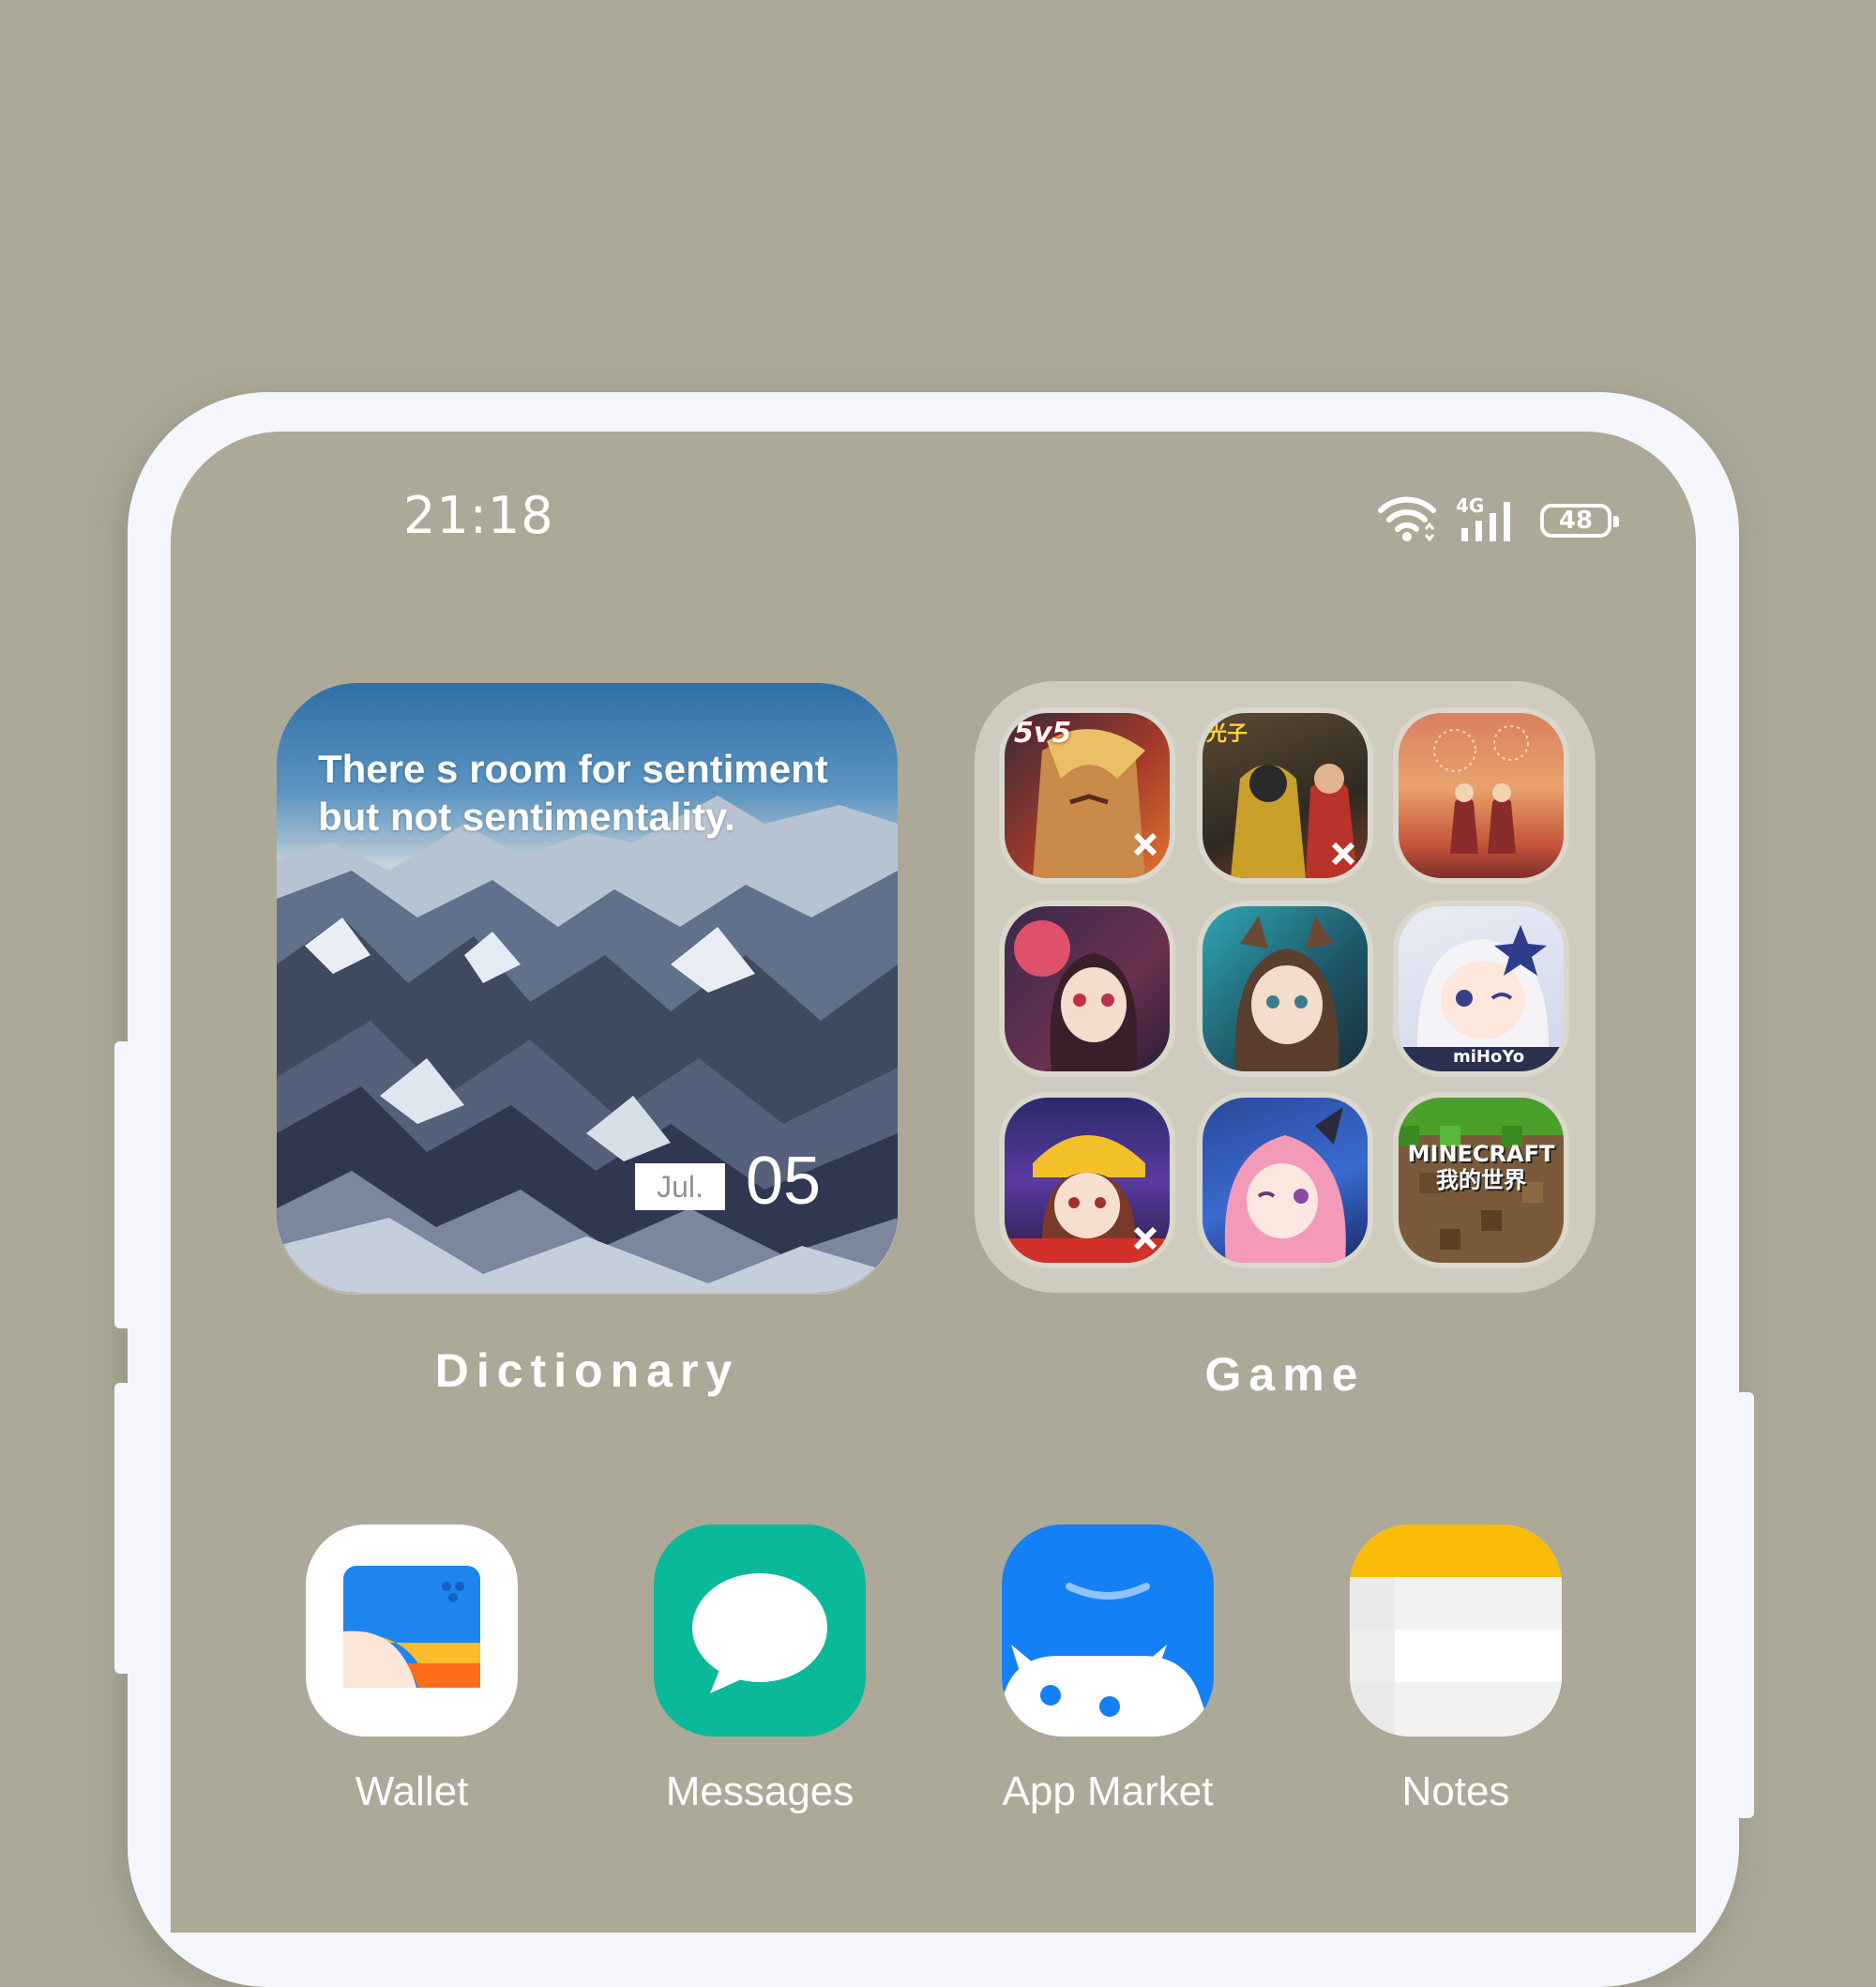 This screenshot has height=1987, width=1876. I want to click on game-folder-label: Game, so click(1285, 1374).